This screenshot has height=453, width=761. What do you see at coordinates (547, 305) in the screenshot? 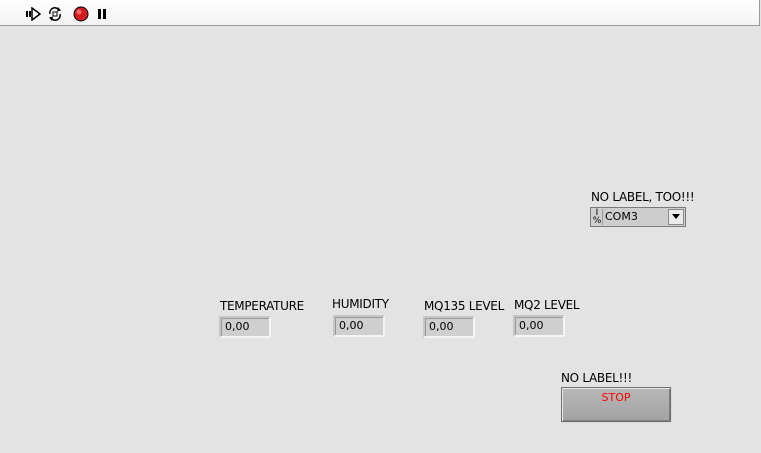
I see `mq2-level-label: MQ2 LEVEL` at bounding box center [547, 305].